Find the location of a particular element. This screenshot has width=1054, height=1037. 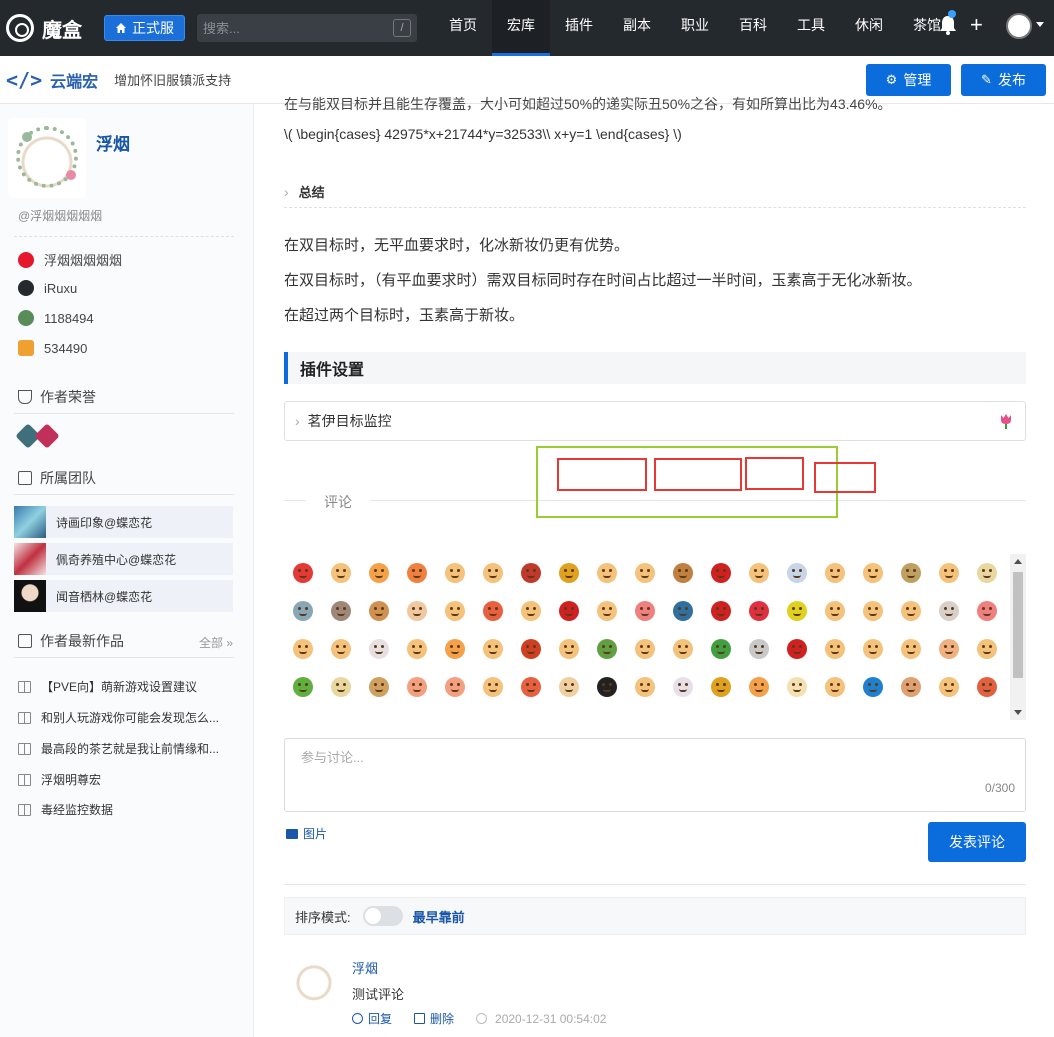

social-weibo: 浮烟烟烟烟烟 is located at coordinates (70, 259).